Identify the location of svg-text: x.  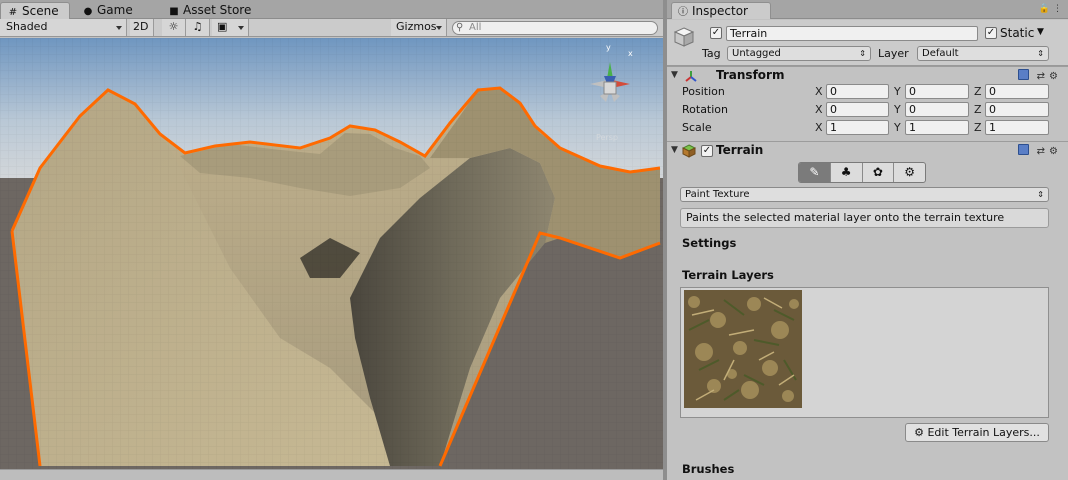
(630, 53).